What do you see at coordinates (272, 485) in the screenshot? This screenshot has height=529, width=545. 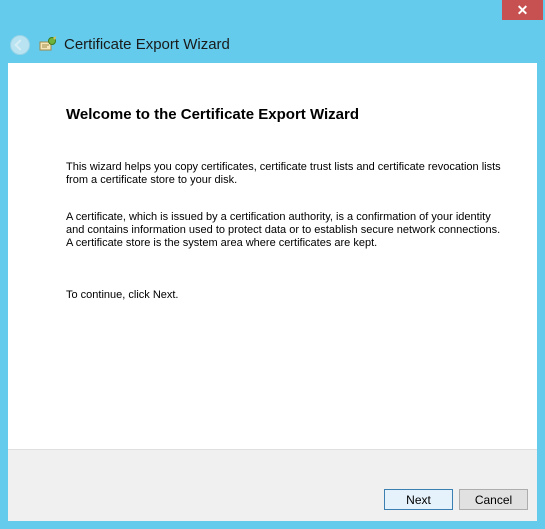 I see `button-bar: Next Cancel` at bounding box center [272, 485].